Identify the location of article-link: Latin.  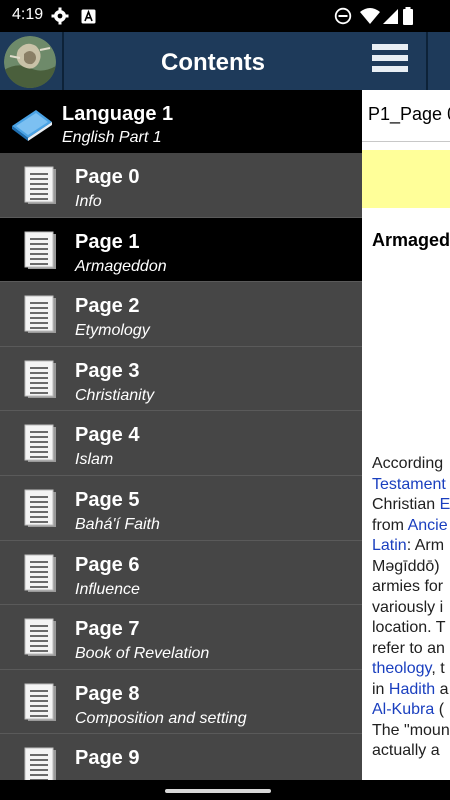
(389, 545).